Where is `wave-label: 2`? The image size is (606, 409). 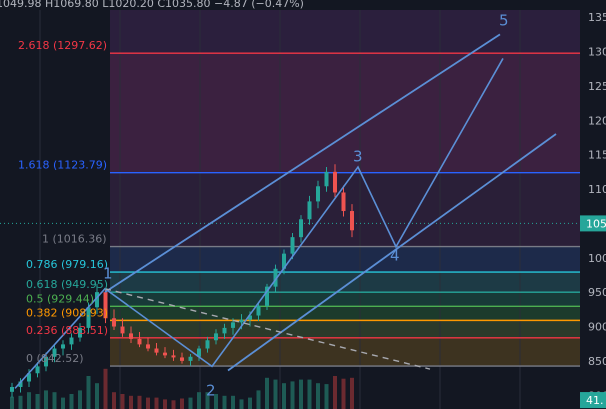 wave-label: 2 is located at coordinates (211, 390).